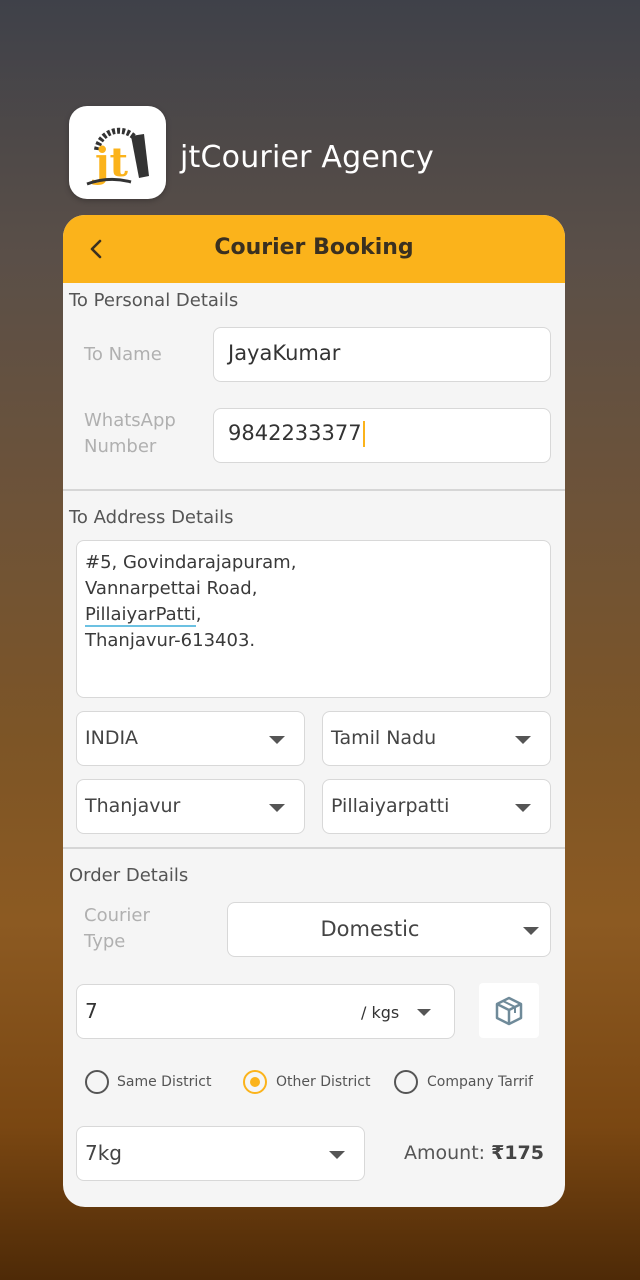 This screenshot has width=640, height=1280. I want to click on text-cursor, so click(363, 434).